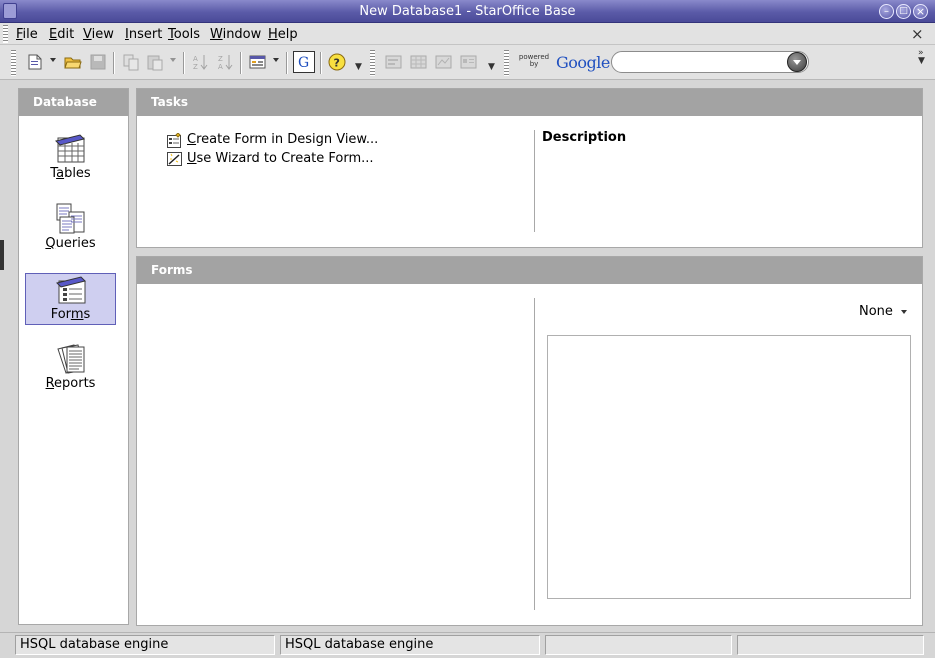  What do you see at coordinates (174, 159) in the screenshot?
I see `wizard-icon` at bounding box center [174, 159].